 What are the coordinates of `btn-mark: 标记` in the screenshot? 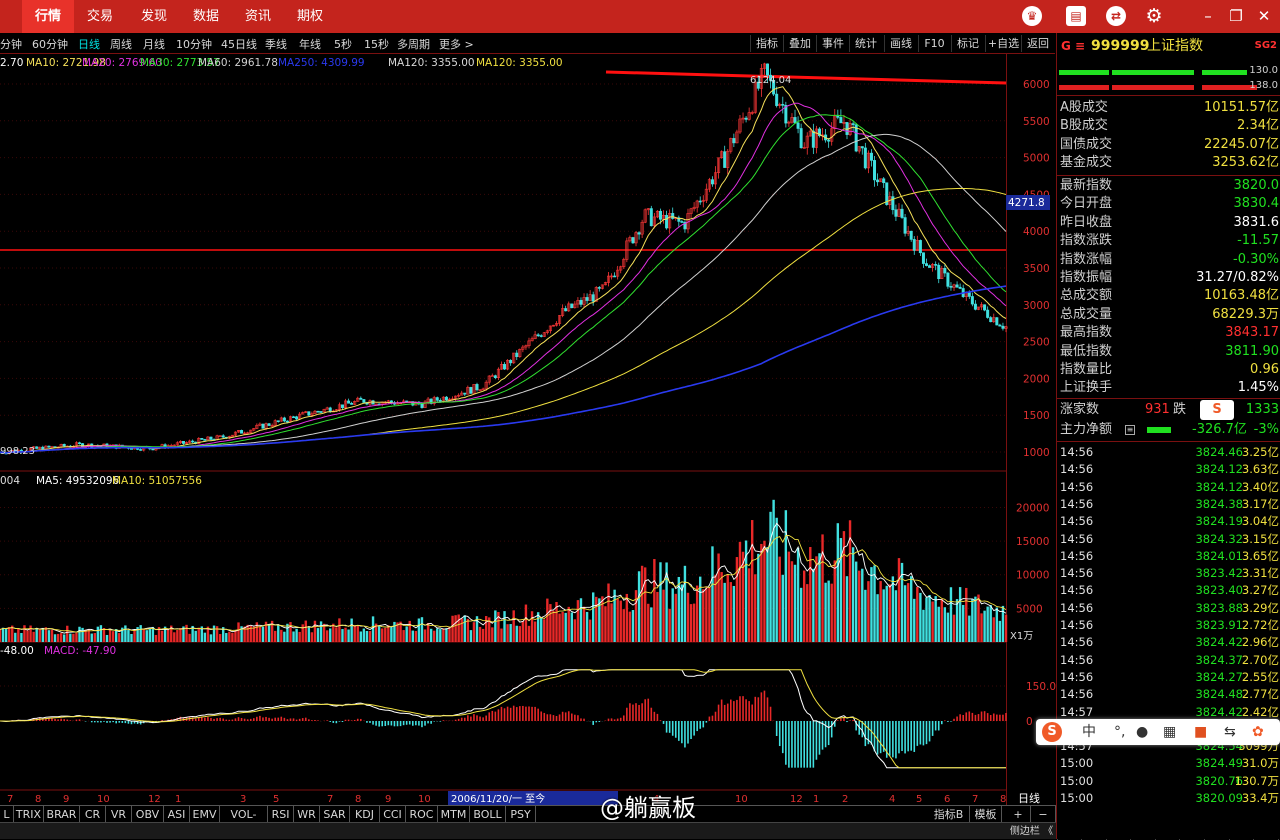 It's located at (967, 43).